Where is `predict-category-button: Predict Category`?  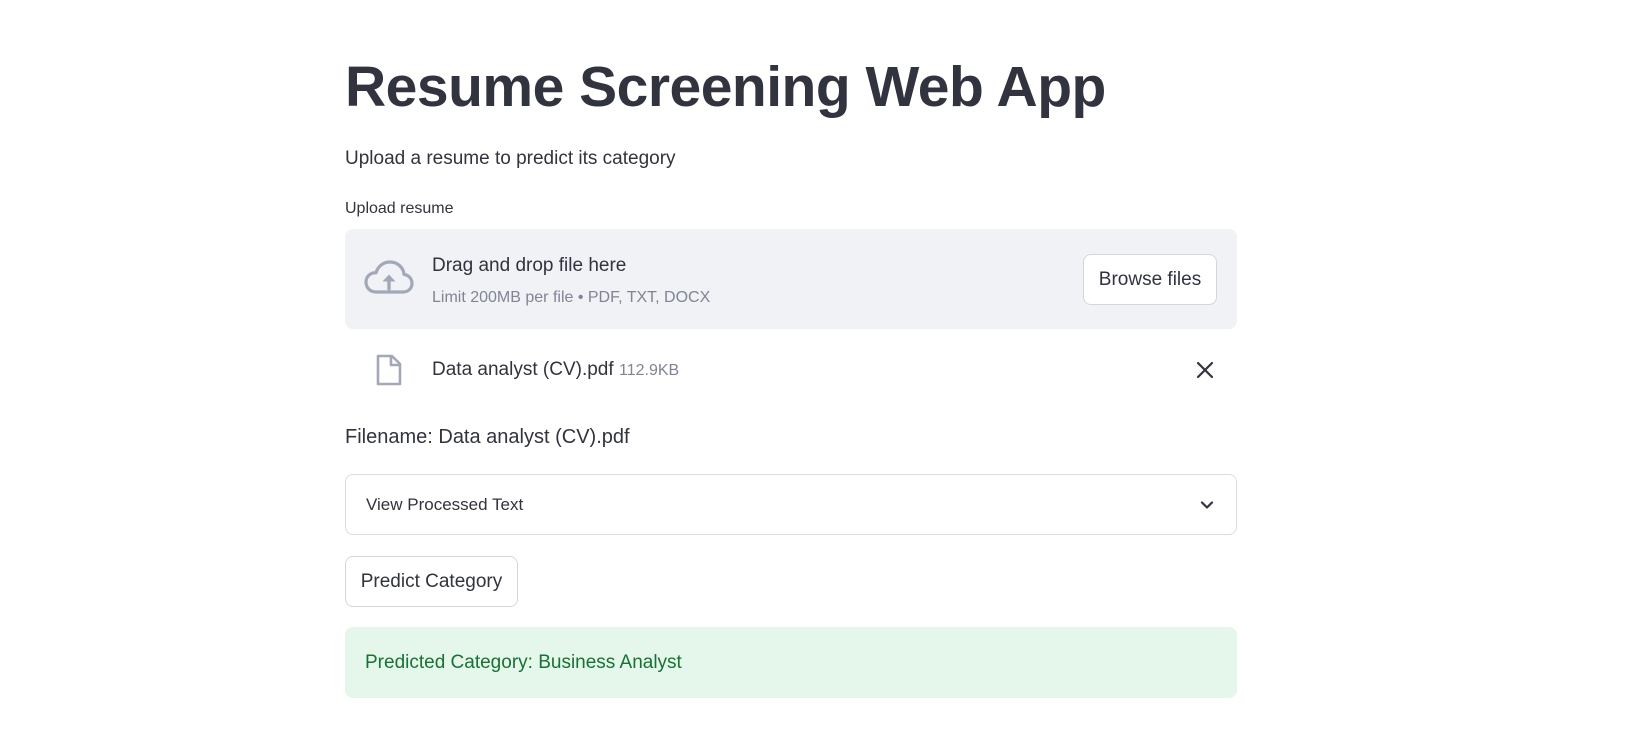
predict-category-button: Predict Category is located at coordinates (431, 581).